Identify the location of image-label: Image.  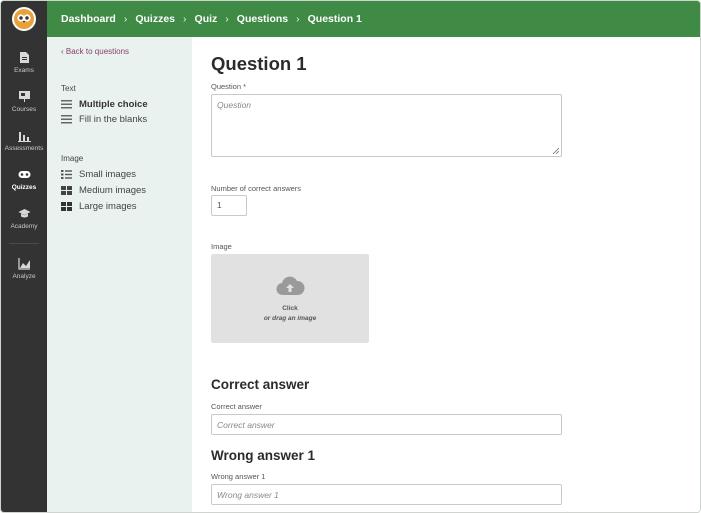
(221, 246).